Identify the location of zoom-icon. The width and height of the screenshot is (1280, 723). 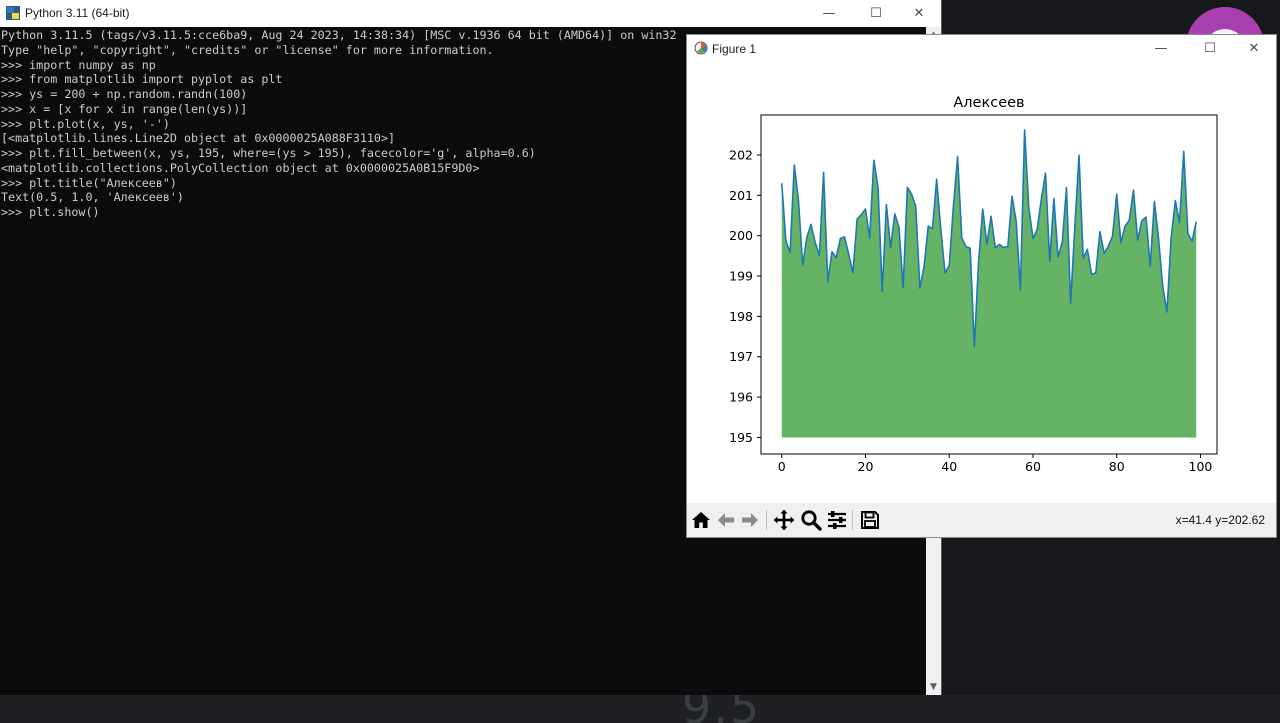
(811, 520).